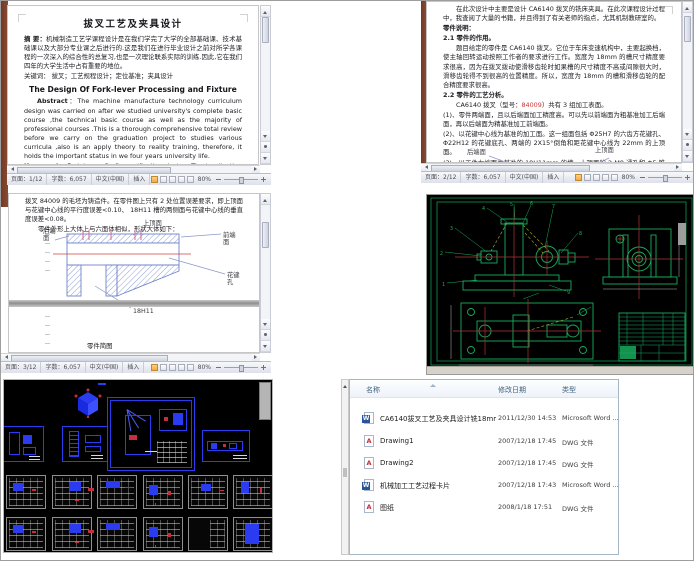  What do you see at coordinates (138, 466) in the screenshot?
I see `cad-thumbnails-window` at bounding box center [138, 466].